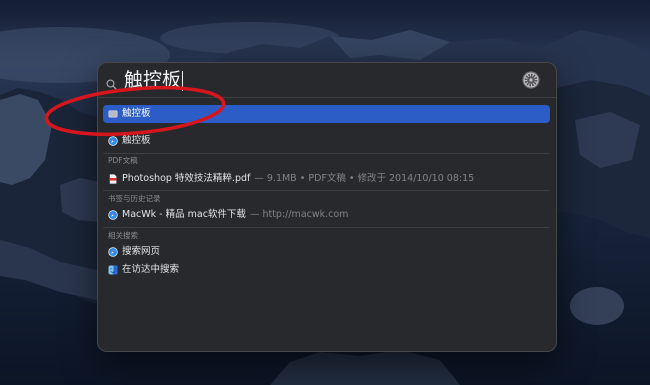 The image size is (650, 385). What do you see at coordinates (151, 269) in the screenshot?
I see `result-title: 在访达中搜索` at bounding box center [151, 269].